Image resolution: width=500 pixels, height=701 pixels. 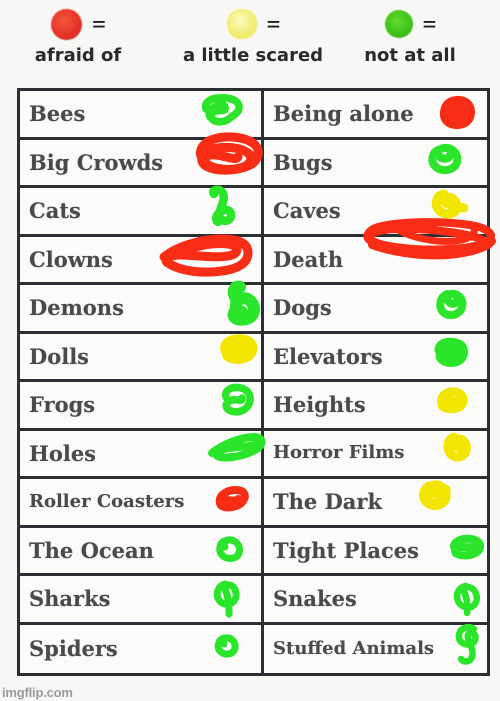 I want to click on table-row: Elevators, so click(x=375, y=357).